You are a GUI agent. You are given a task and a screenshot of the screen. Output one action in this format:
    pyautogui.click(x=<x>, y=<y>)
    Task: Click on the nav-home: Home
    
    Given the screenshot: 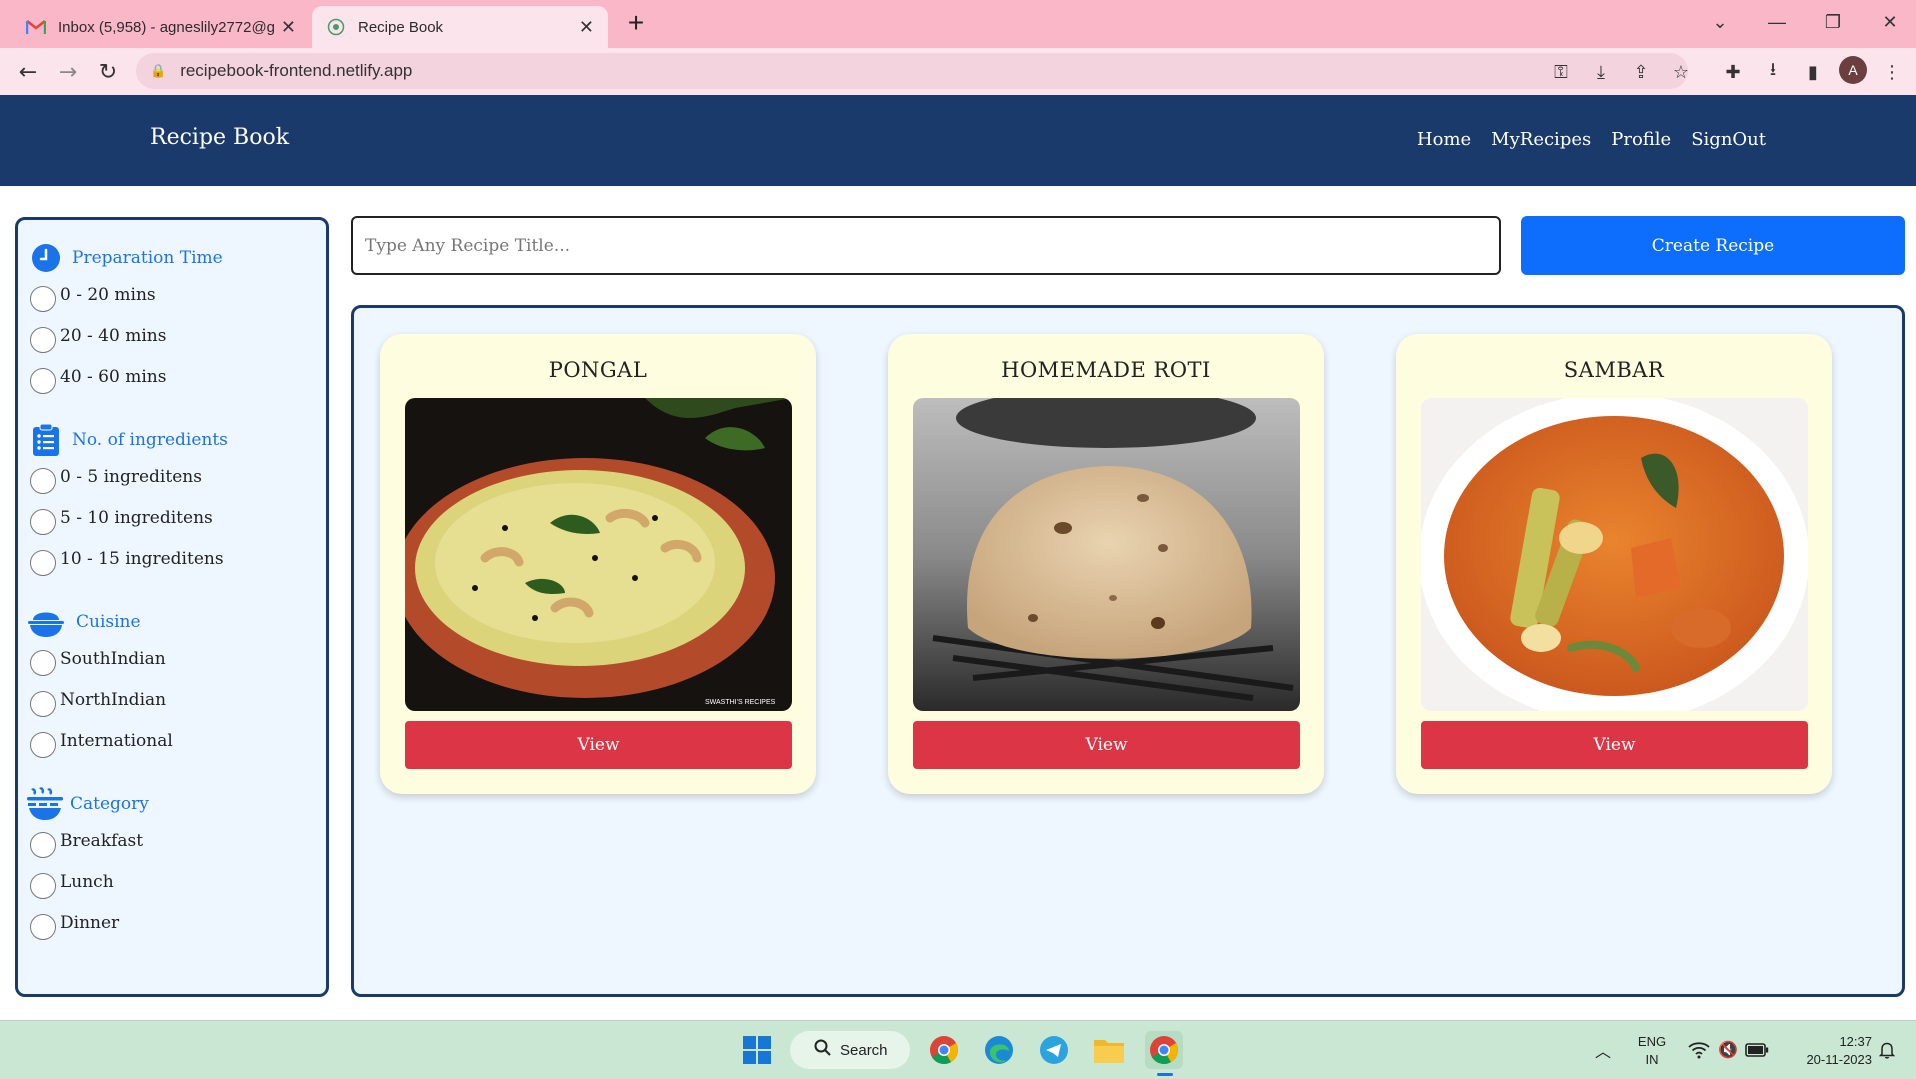 What is the action you would take?
    pyautogui.click(x=1444, y=139)
    